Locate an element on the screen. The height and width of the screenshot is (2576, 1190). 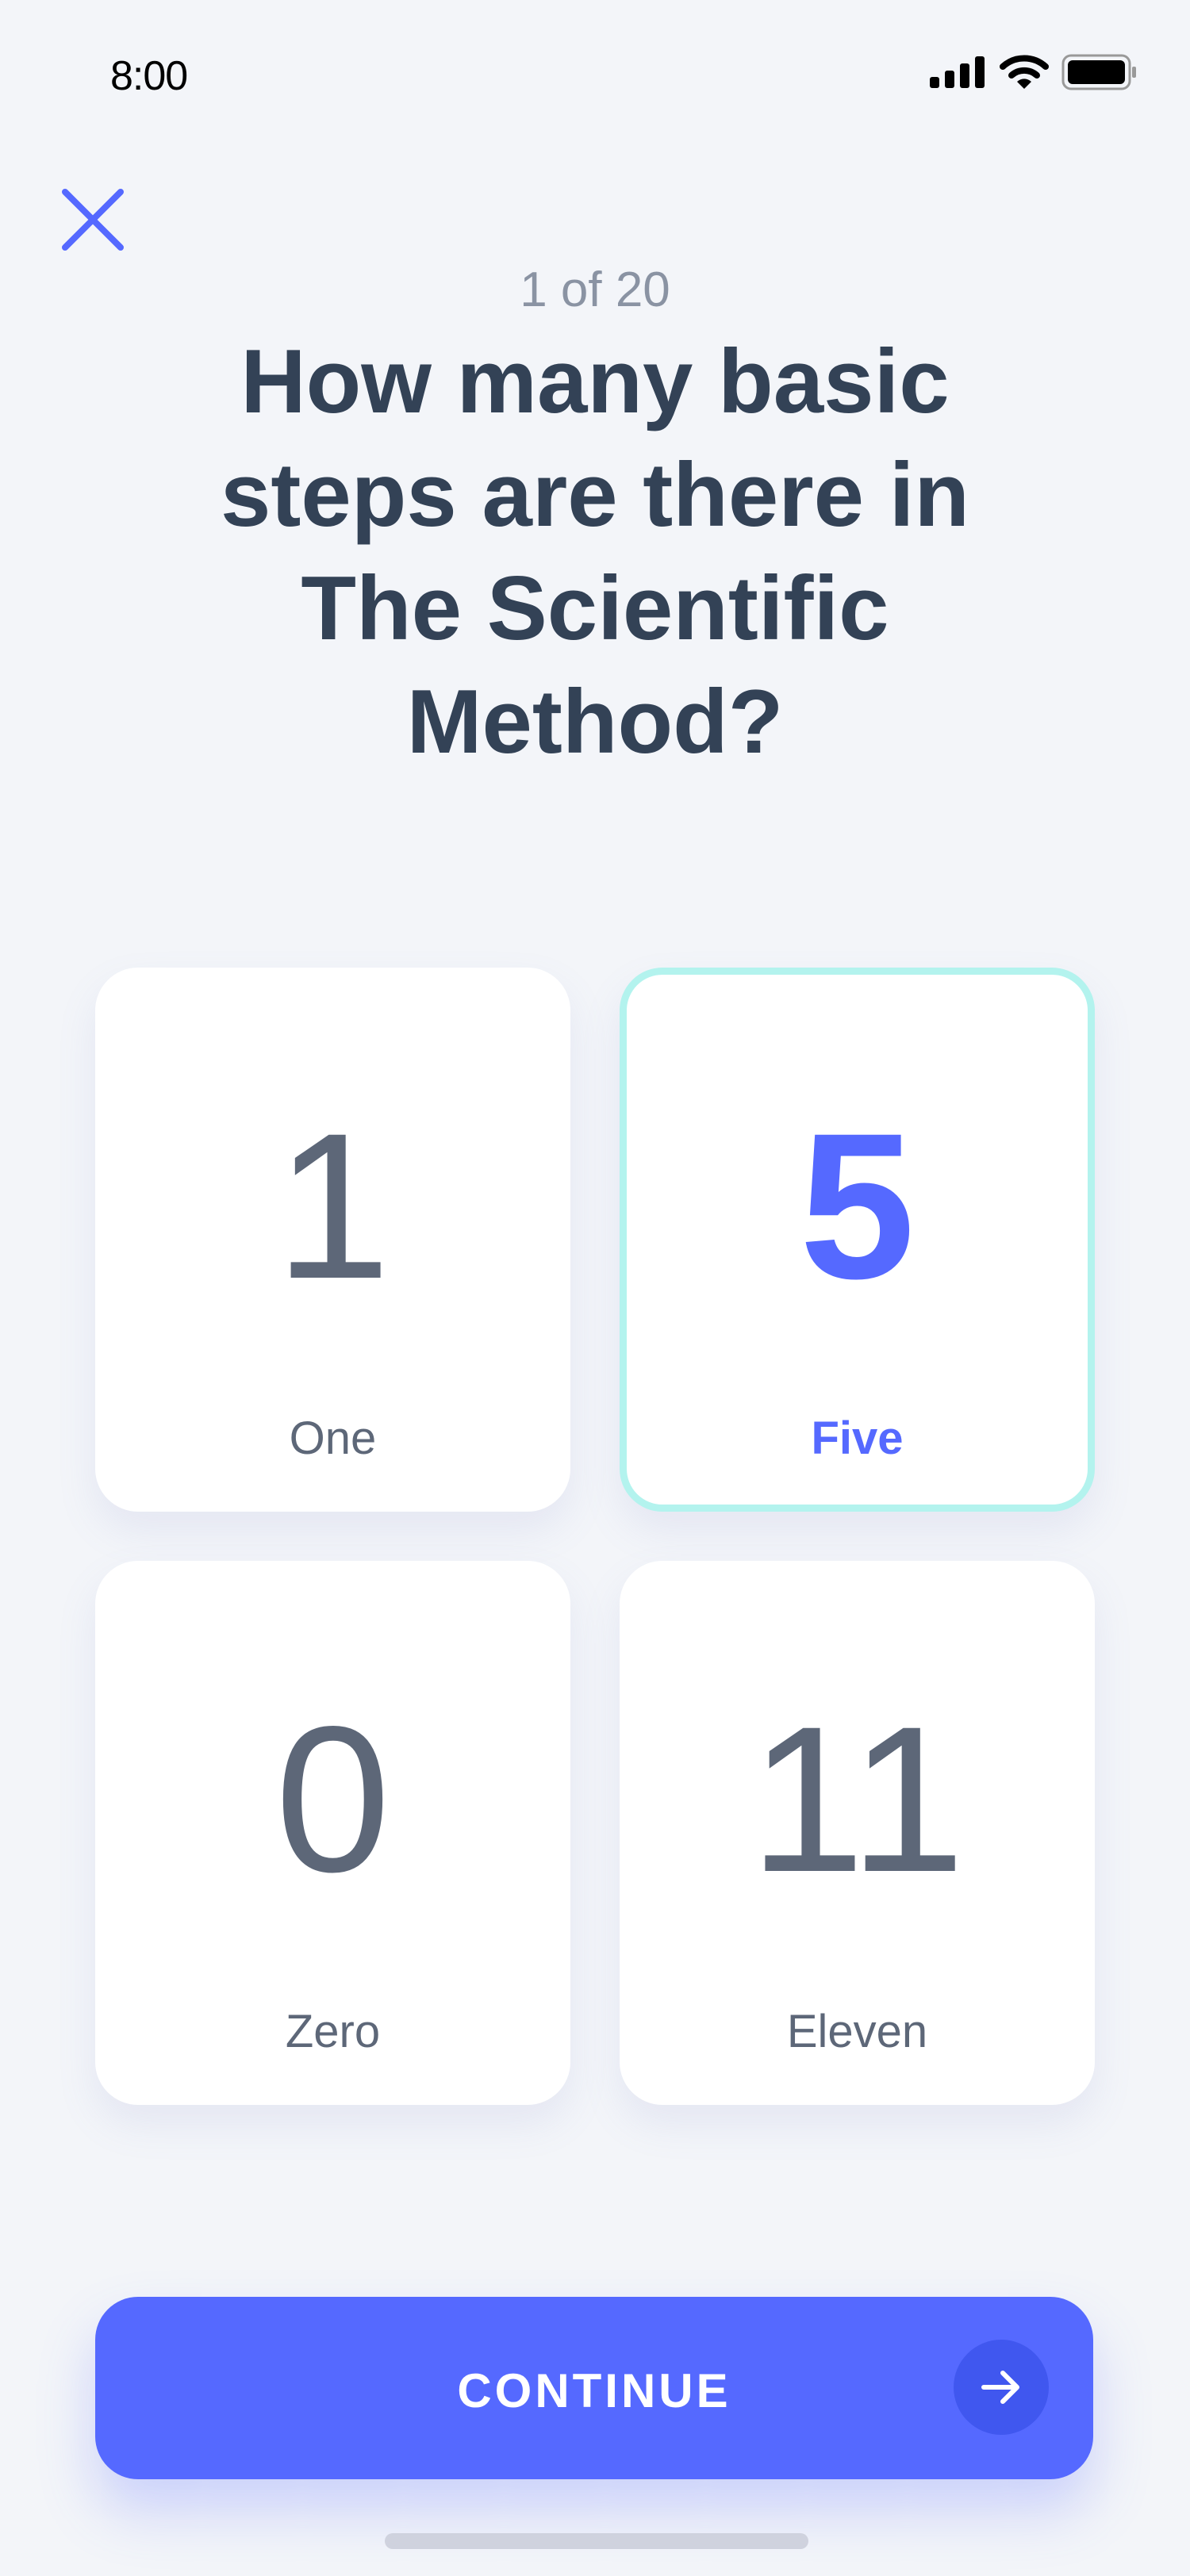
continue-button: CONTINUE is located at coordinates (594, 2388).